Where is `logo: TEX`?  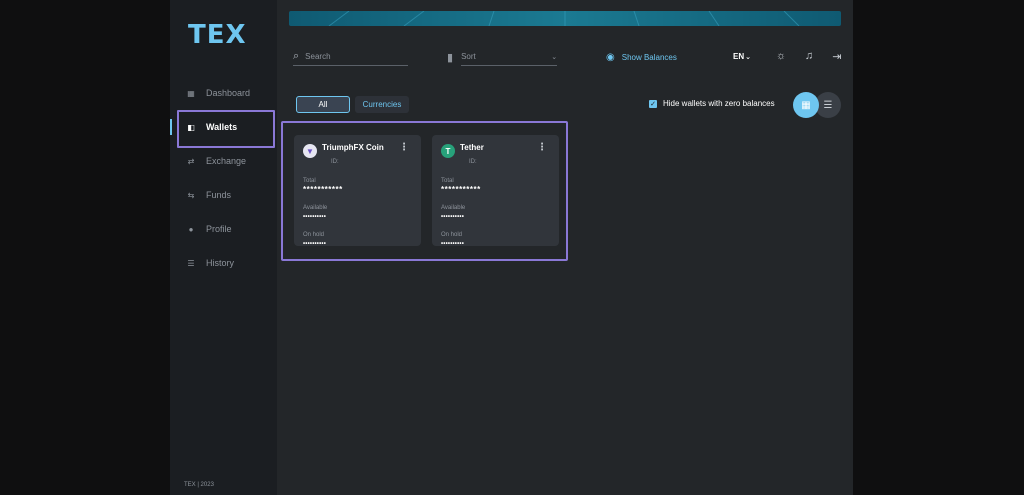 logo: TEX is located at coordinates (223, 35).